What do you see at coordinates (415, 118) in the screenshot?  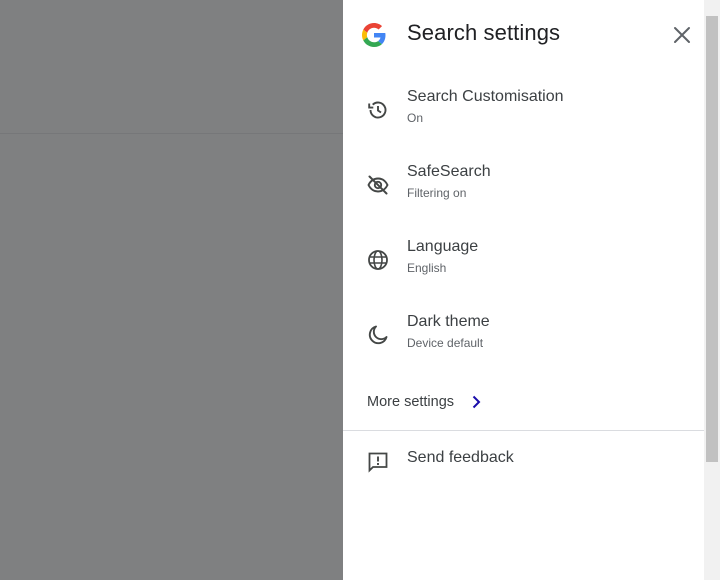 I see `setting-status: On` at bounding box center [415, 118].